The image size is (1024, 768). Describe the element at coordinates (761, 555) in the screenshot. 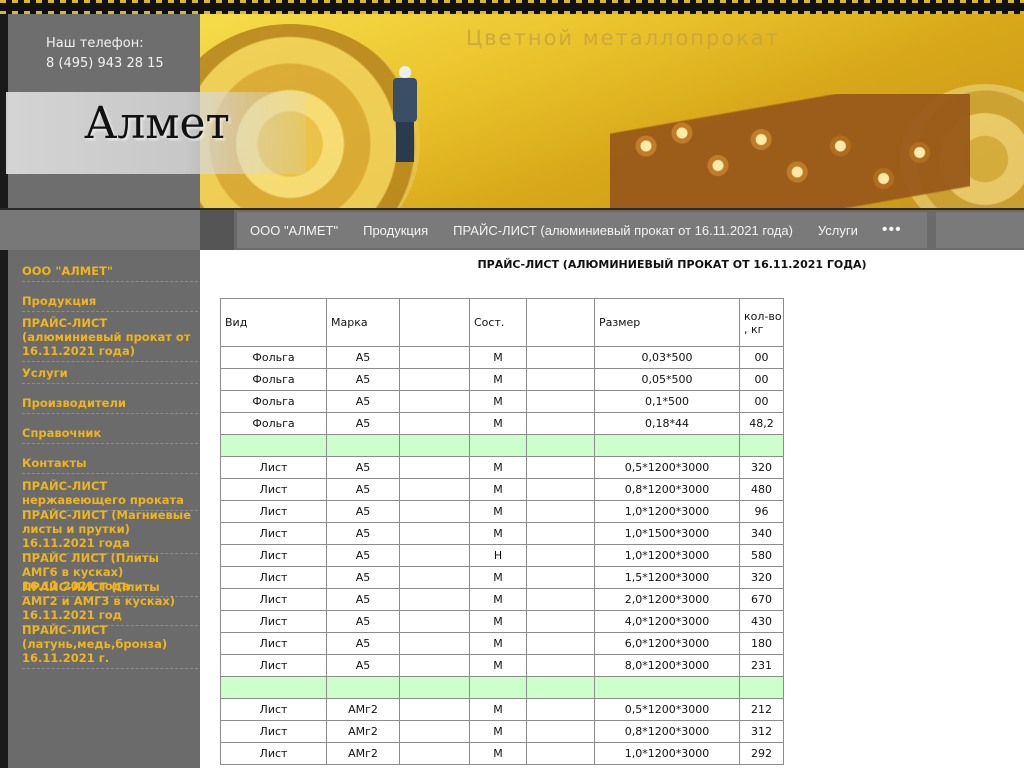

I see `table-cell: 580` at that location.